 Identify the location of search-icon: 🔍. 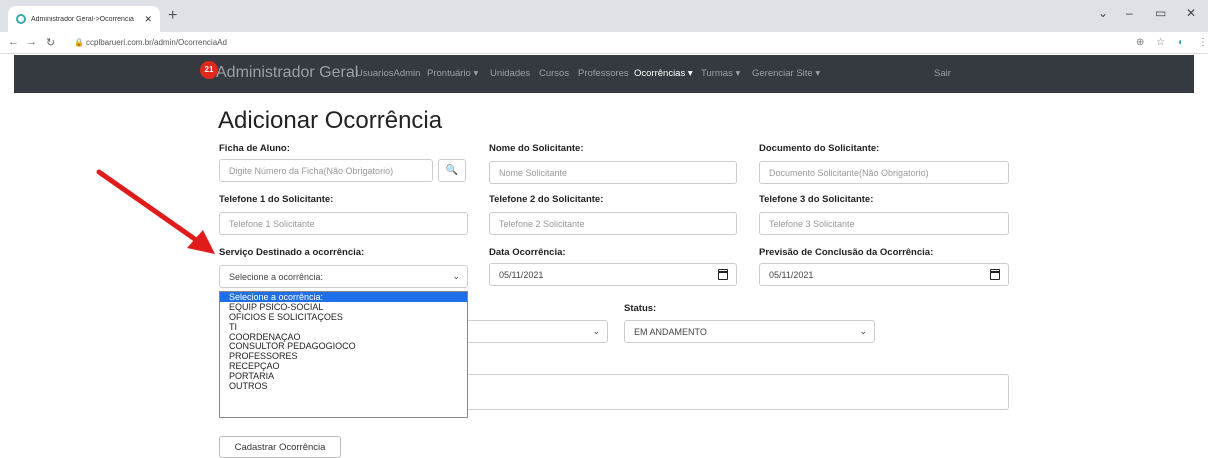
(452, 170).